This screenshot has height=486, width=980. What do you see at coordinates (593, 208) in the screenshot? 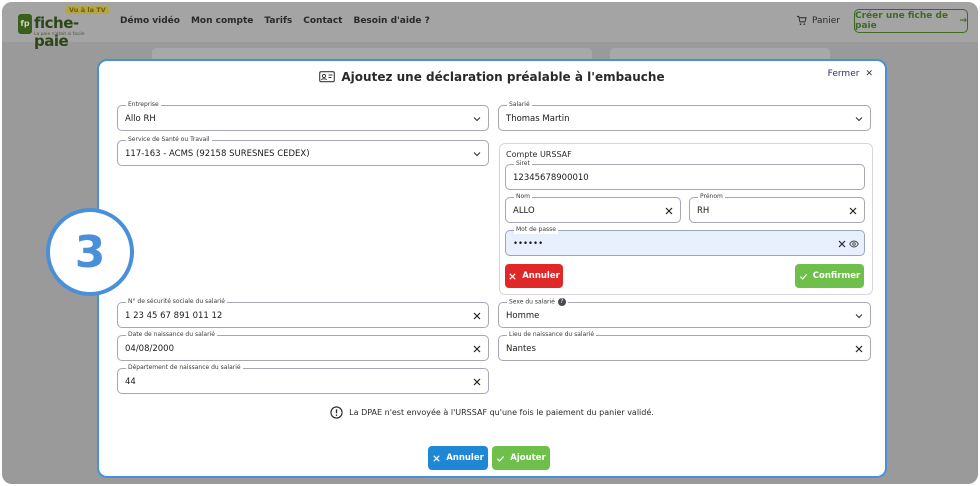
I see `nom-field: Nom ALLO` at bounding box center [593, 208].